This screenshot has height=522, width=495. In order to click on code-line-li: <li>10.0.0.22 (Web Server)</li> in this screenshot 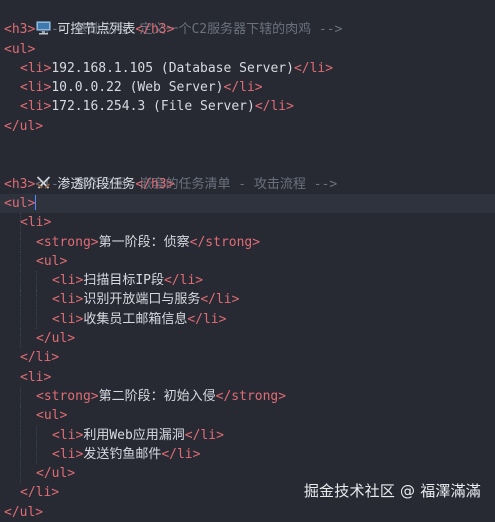, I will do `click(247, 87)`.